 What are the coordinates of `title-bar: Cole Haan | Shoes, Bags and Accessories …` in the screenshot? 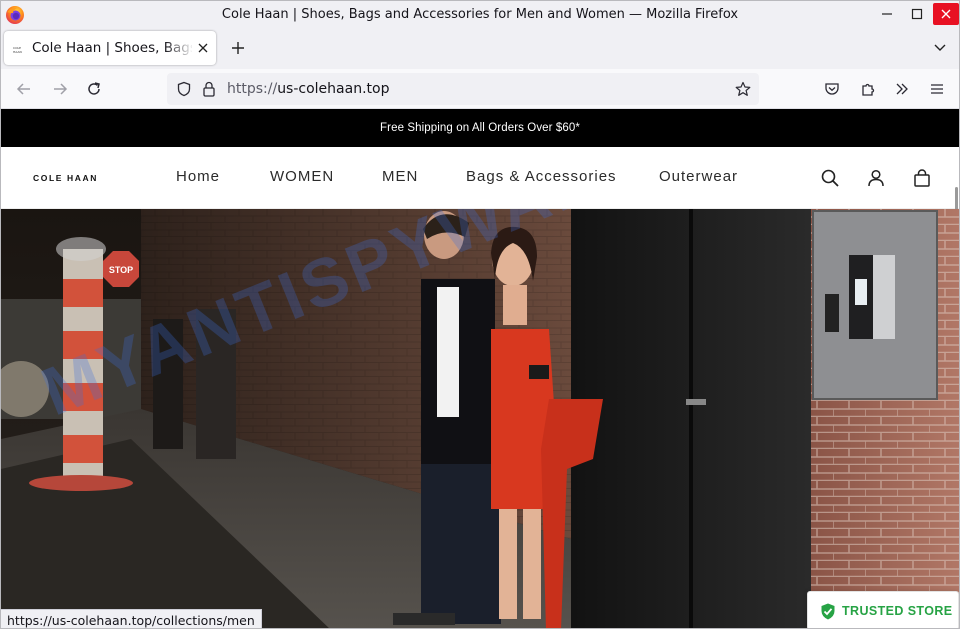 It's located at (480, 15).